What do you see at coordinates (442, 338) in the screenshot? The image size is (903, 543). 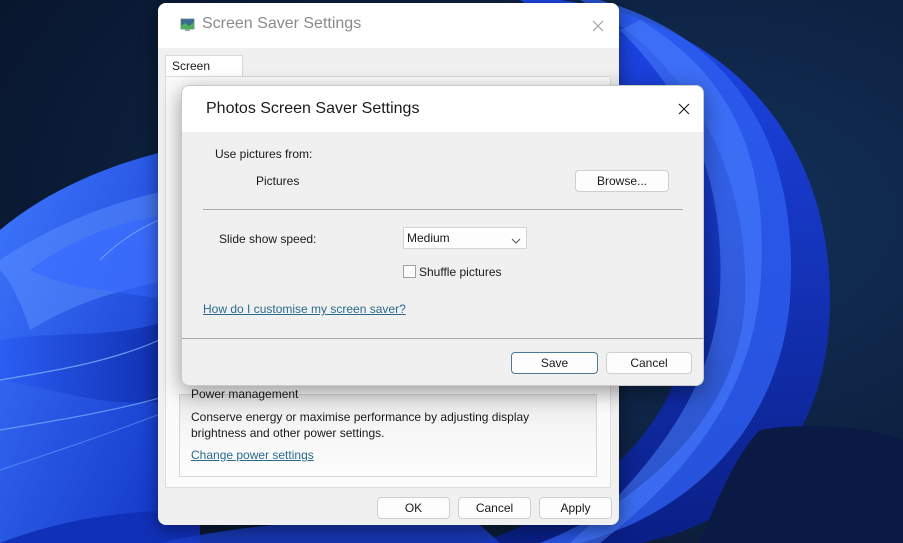 I see `footer-divider` at bounding box center [442, 338].